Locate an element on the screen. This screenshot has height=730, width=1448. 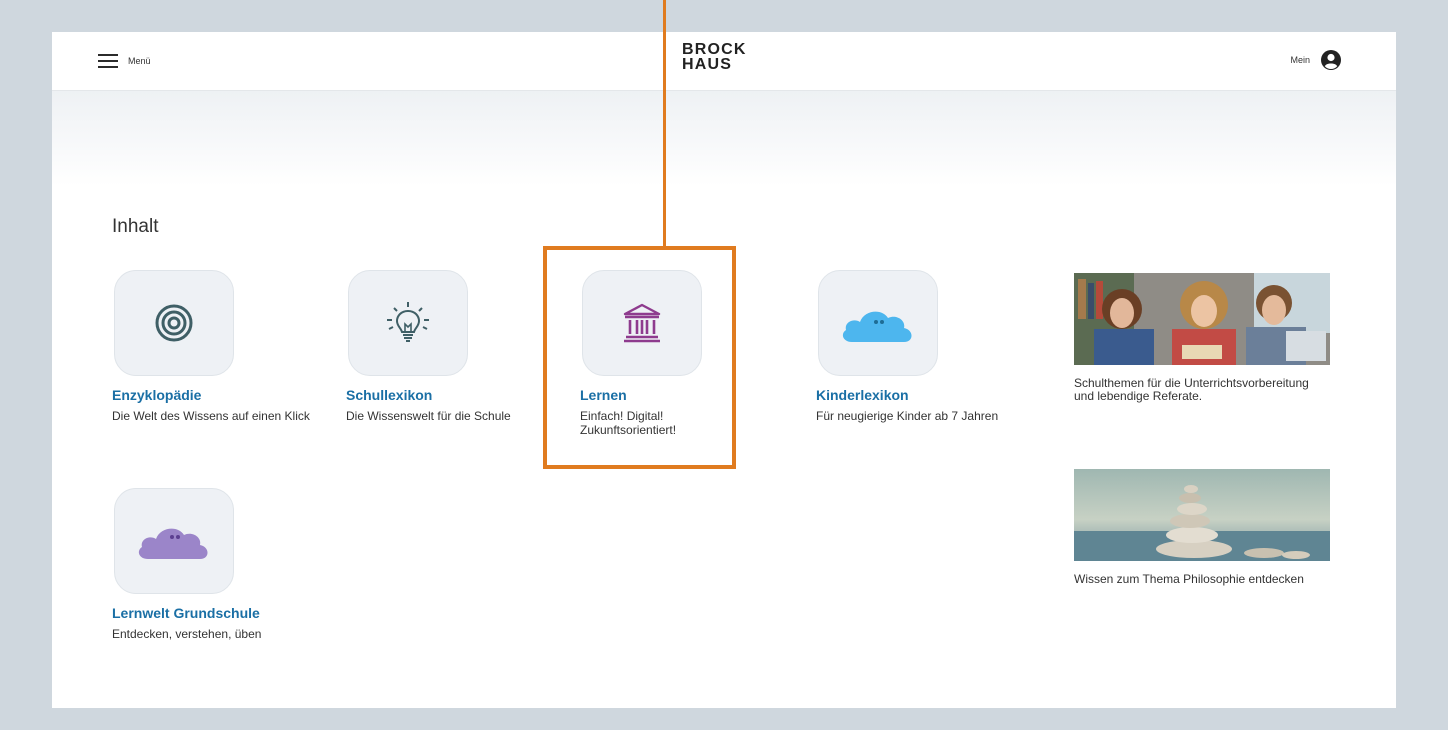
annotation-highlight-box is located at coordinates (639, 357).